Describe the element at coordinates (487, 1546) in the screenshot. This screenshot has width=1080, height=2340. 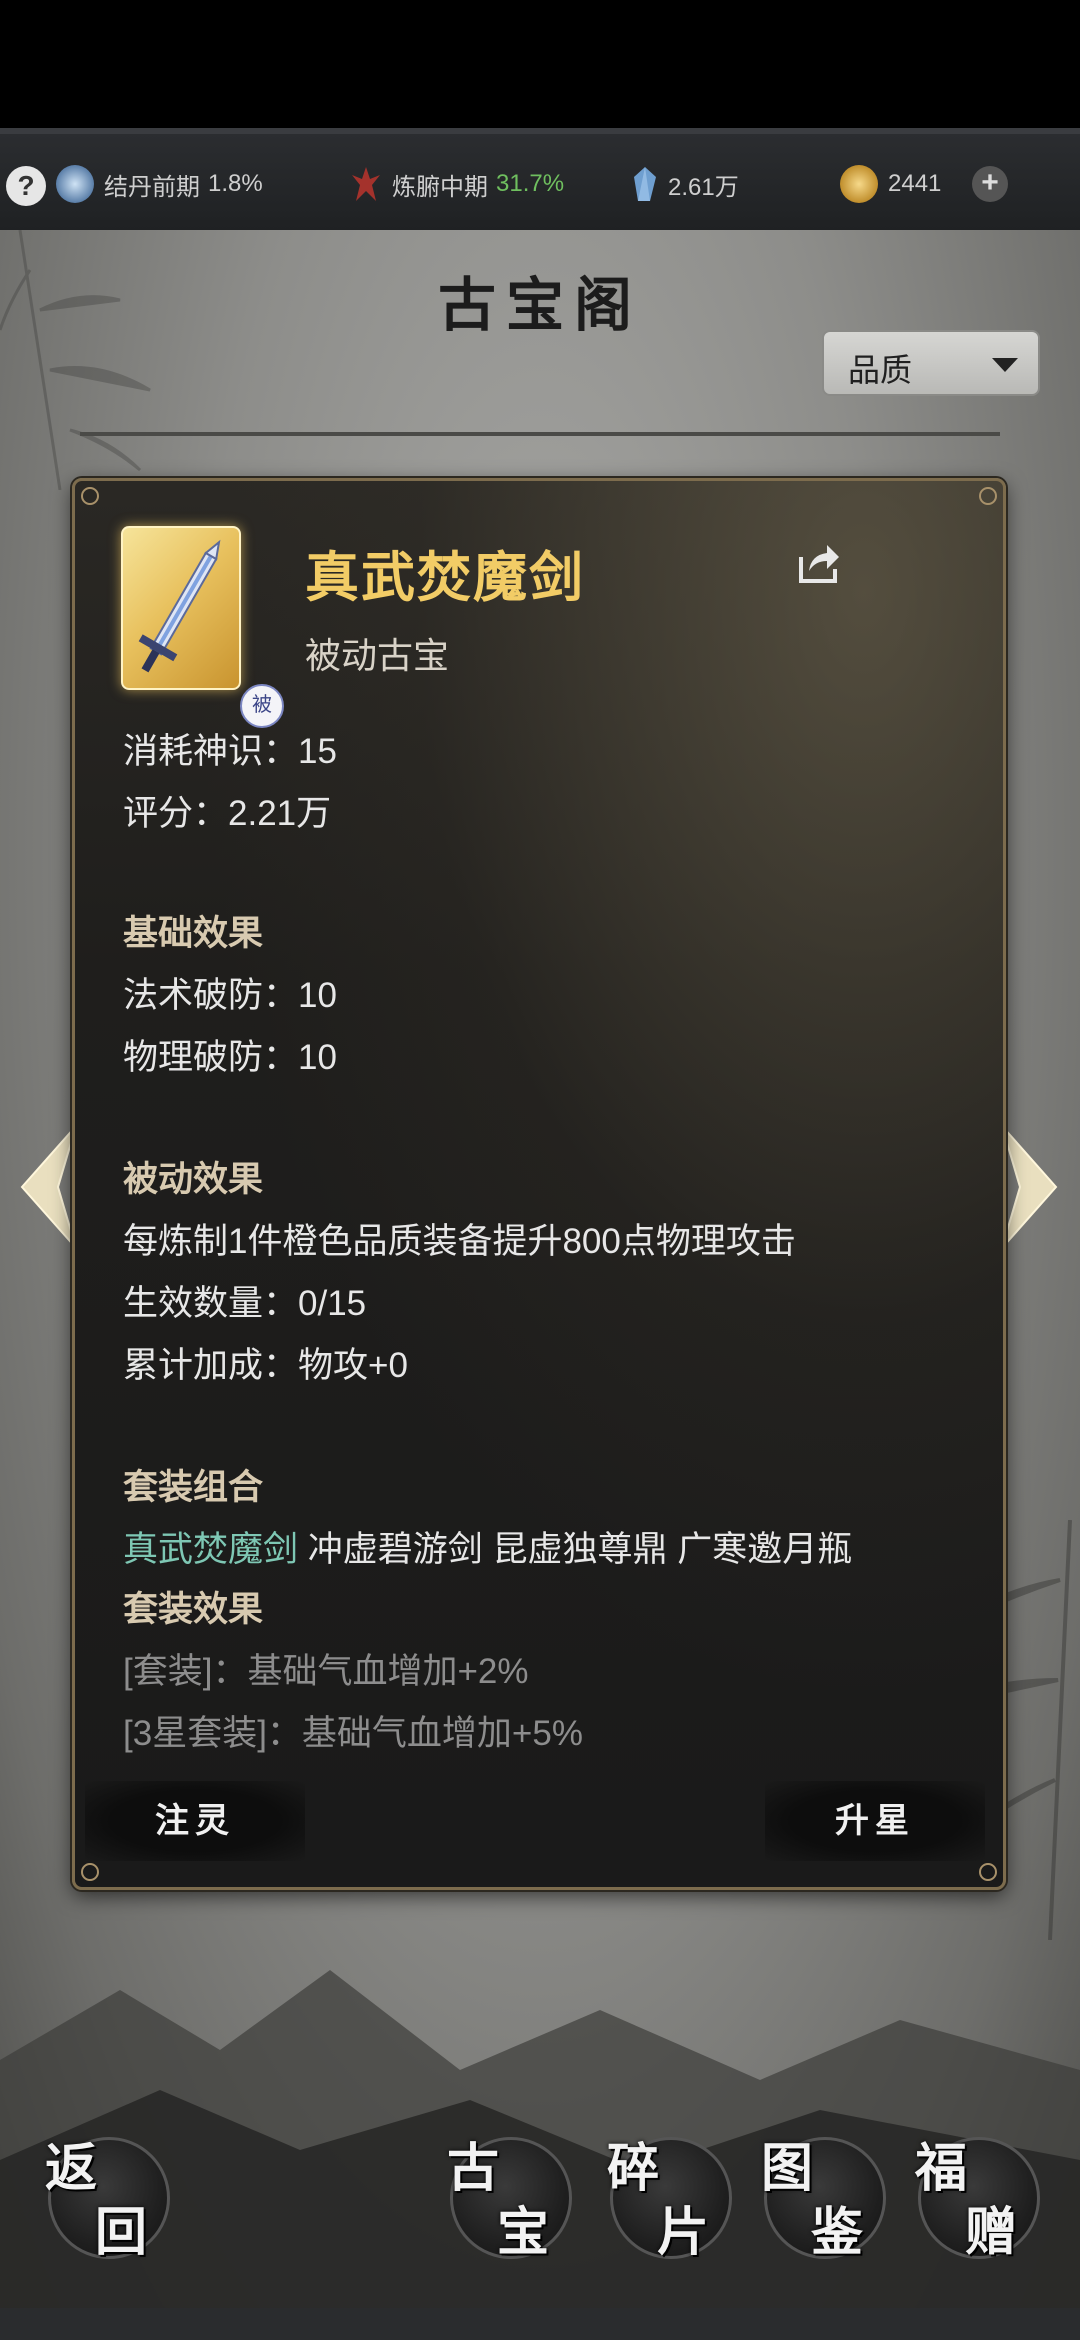
I see `set-members: 真武焚魔剑 冲虚碧游剑 昆虚独尊鼎 广寒邀月瓶` at that location.